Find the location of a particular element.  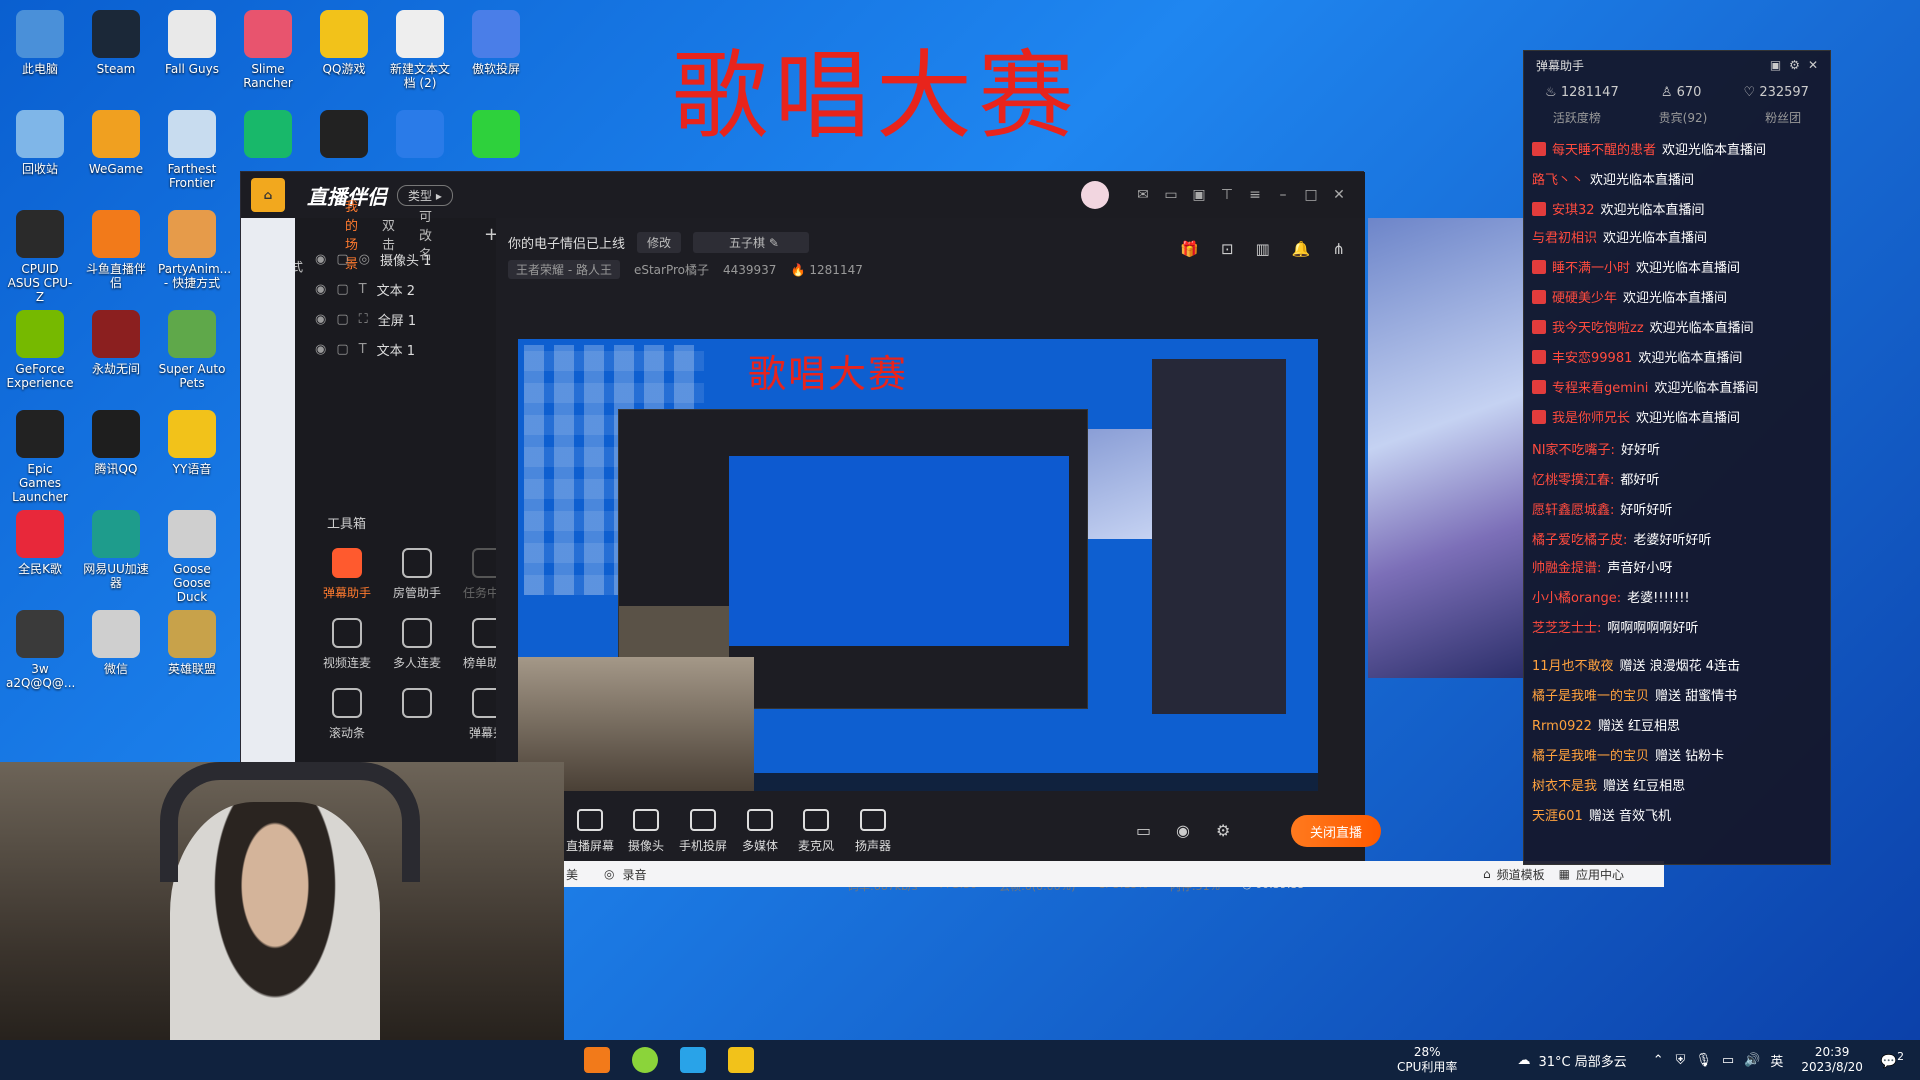

chat-username: 芝芝芝士士: is located at coordinates (1566, 628).